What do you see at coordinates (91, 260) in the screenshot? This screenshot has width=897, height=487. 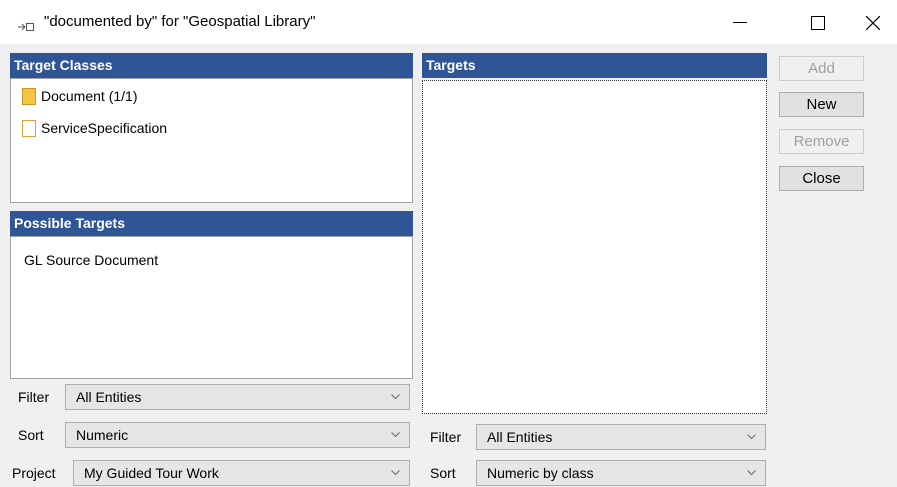 I see `list-item: GL Source Document` at bounding box center [91, 260].